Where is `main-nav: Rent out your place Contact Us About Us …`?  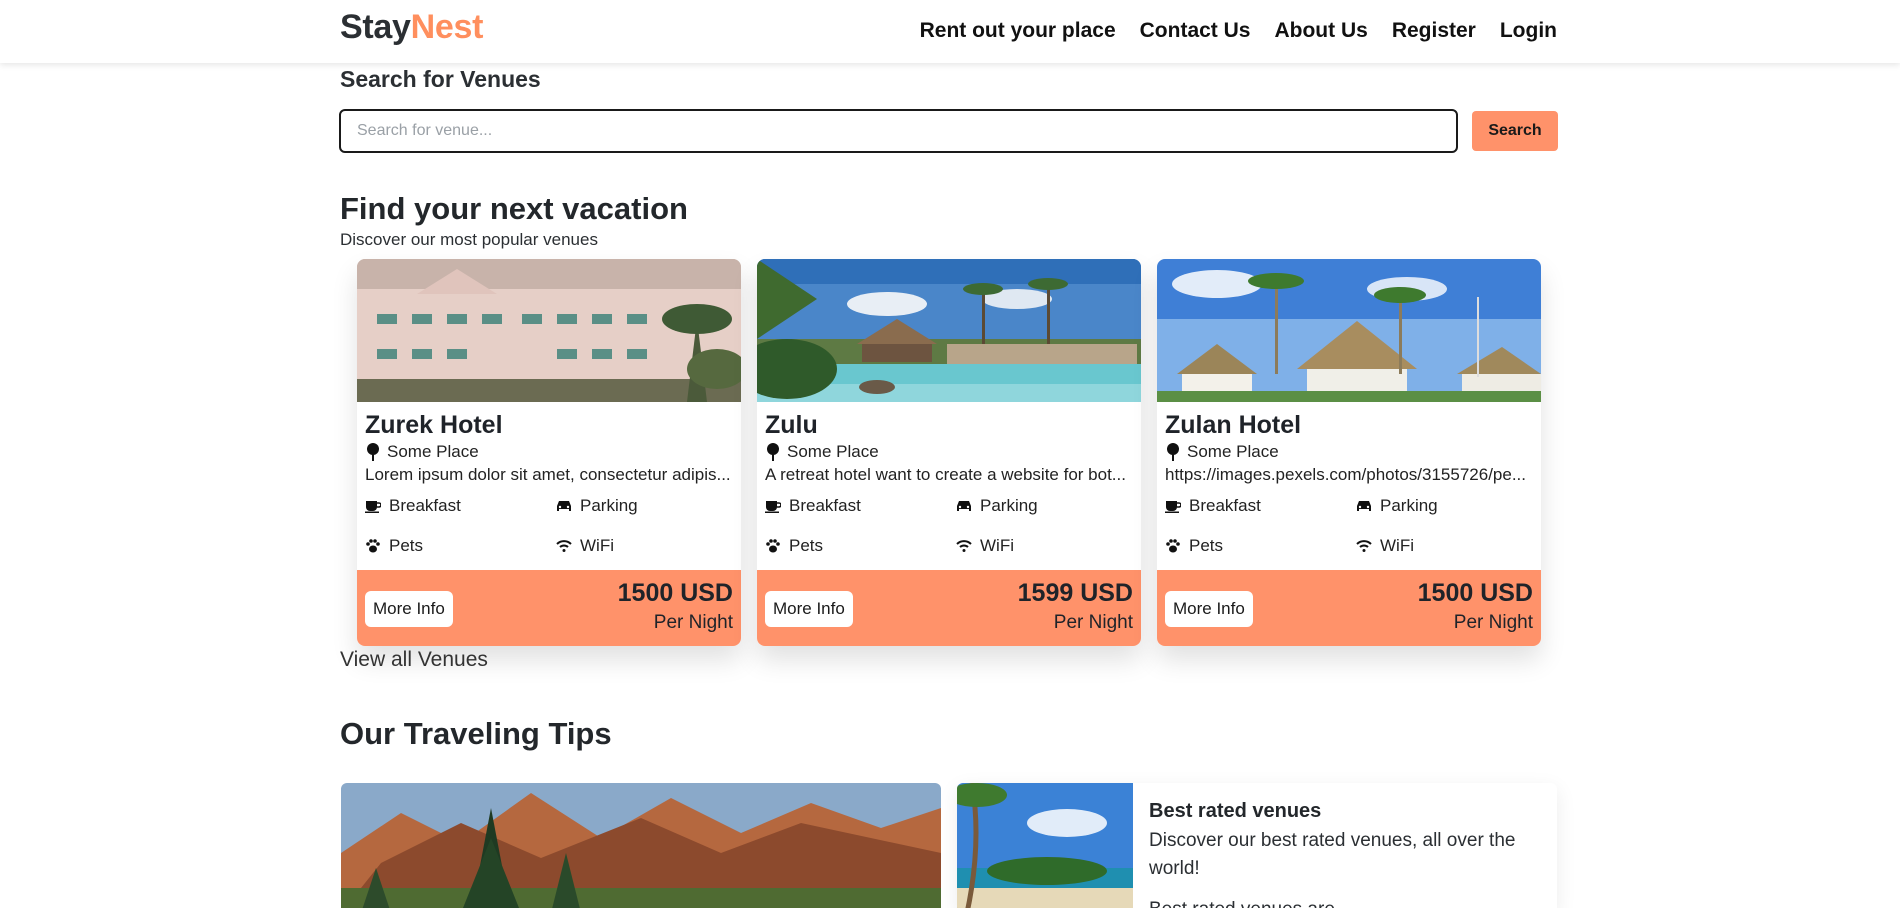 main-nav: Rent out your place Contact Us About Us … is located at coordinates (1238, 31).